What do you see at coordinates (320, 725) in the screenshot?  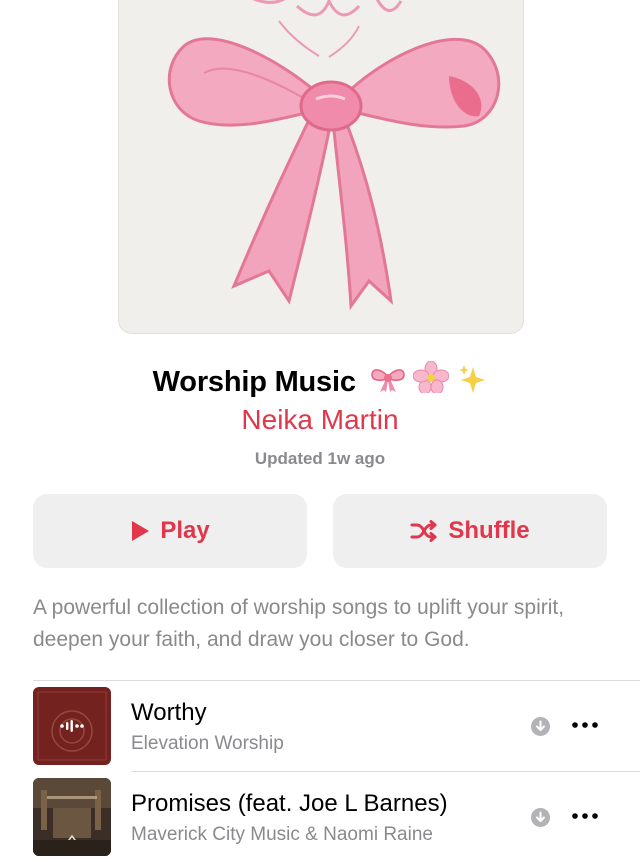 I see `track-row: Worthy Elevation Worship` at bounding box center [320, 725].